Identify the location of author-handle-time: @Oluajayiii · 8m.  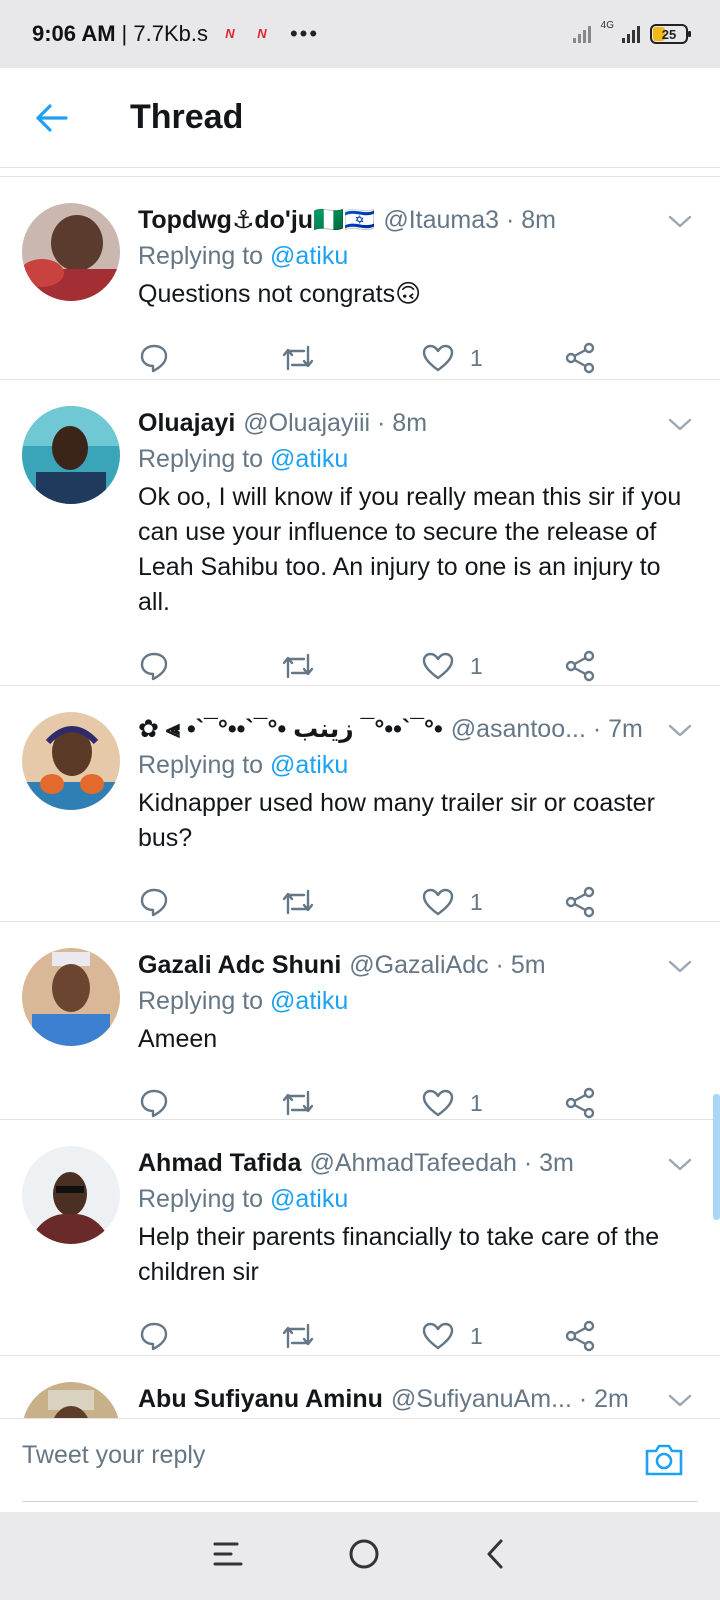
(335, 423).